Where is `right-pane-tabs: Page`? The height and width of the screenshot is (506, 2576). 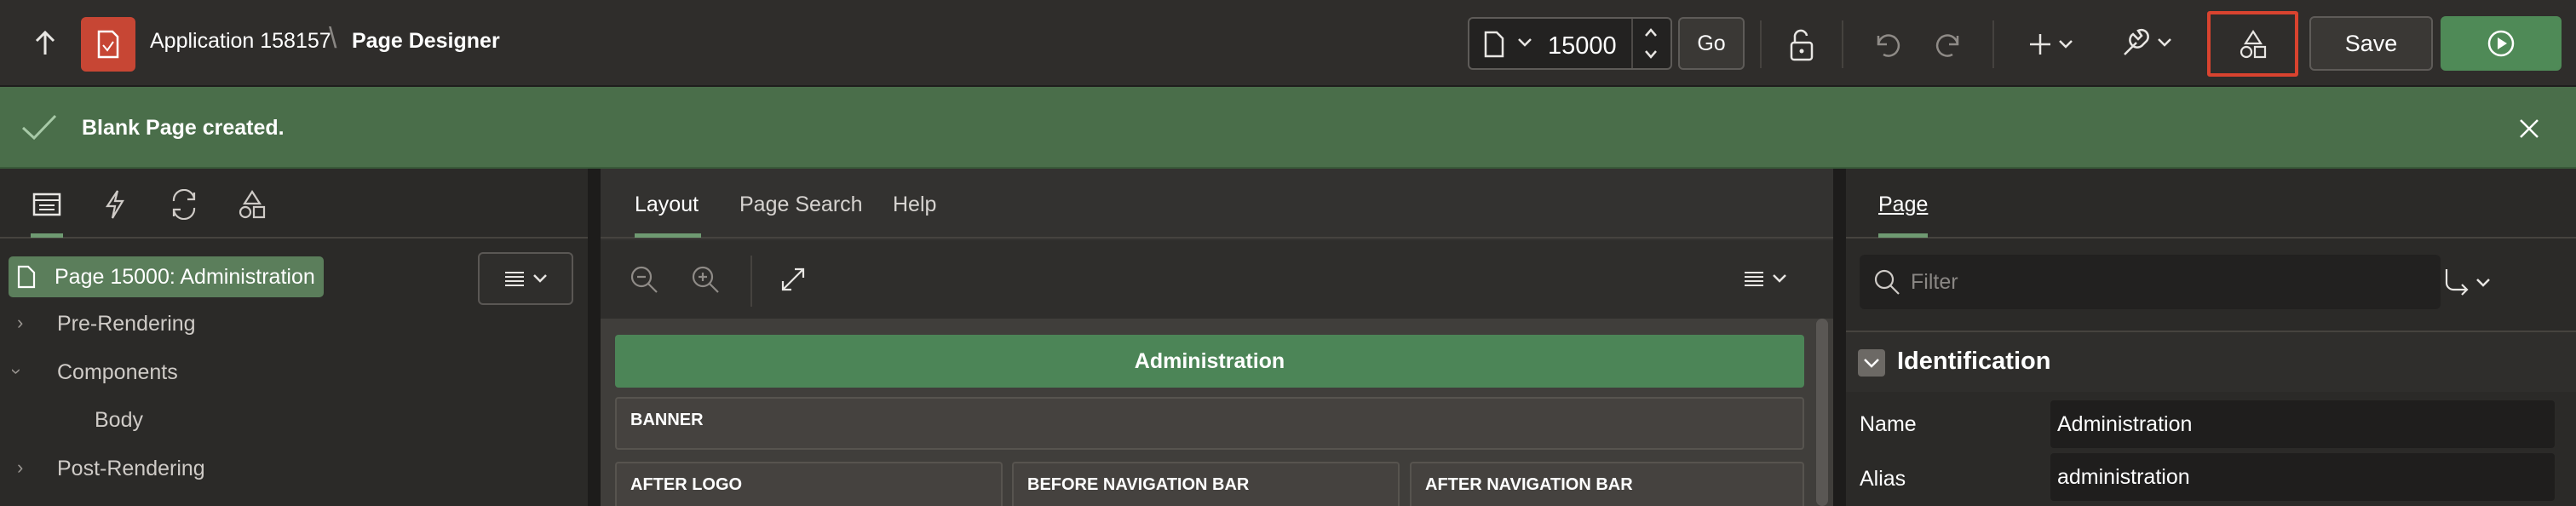
right-pane-tabs: Page is located at coordinates (2211, 204).